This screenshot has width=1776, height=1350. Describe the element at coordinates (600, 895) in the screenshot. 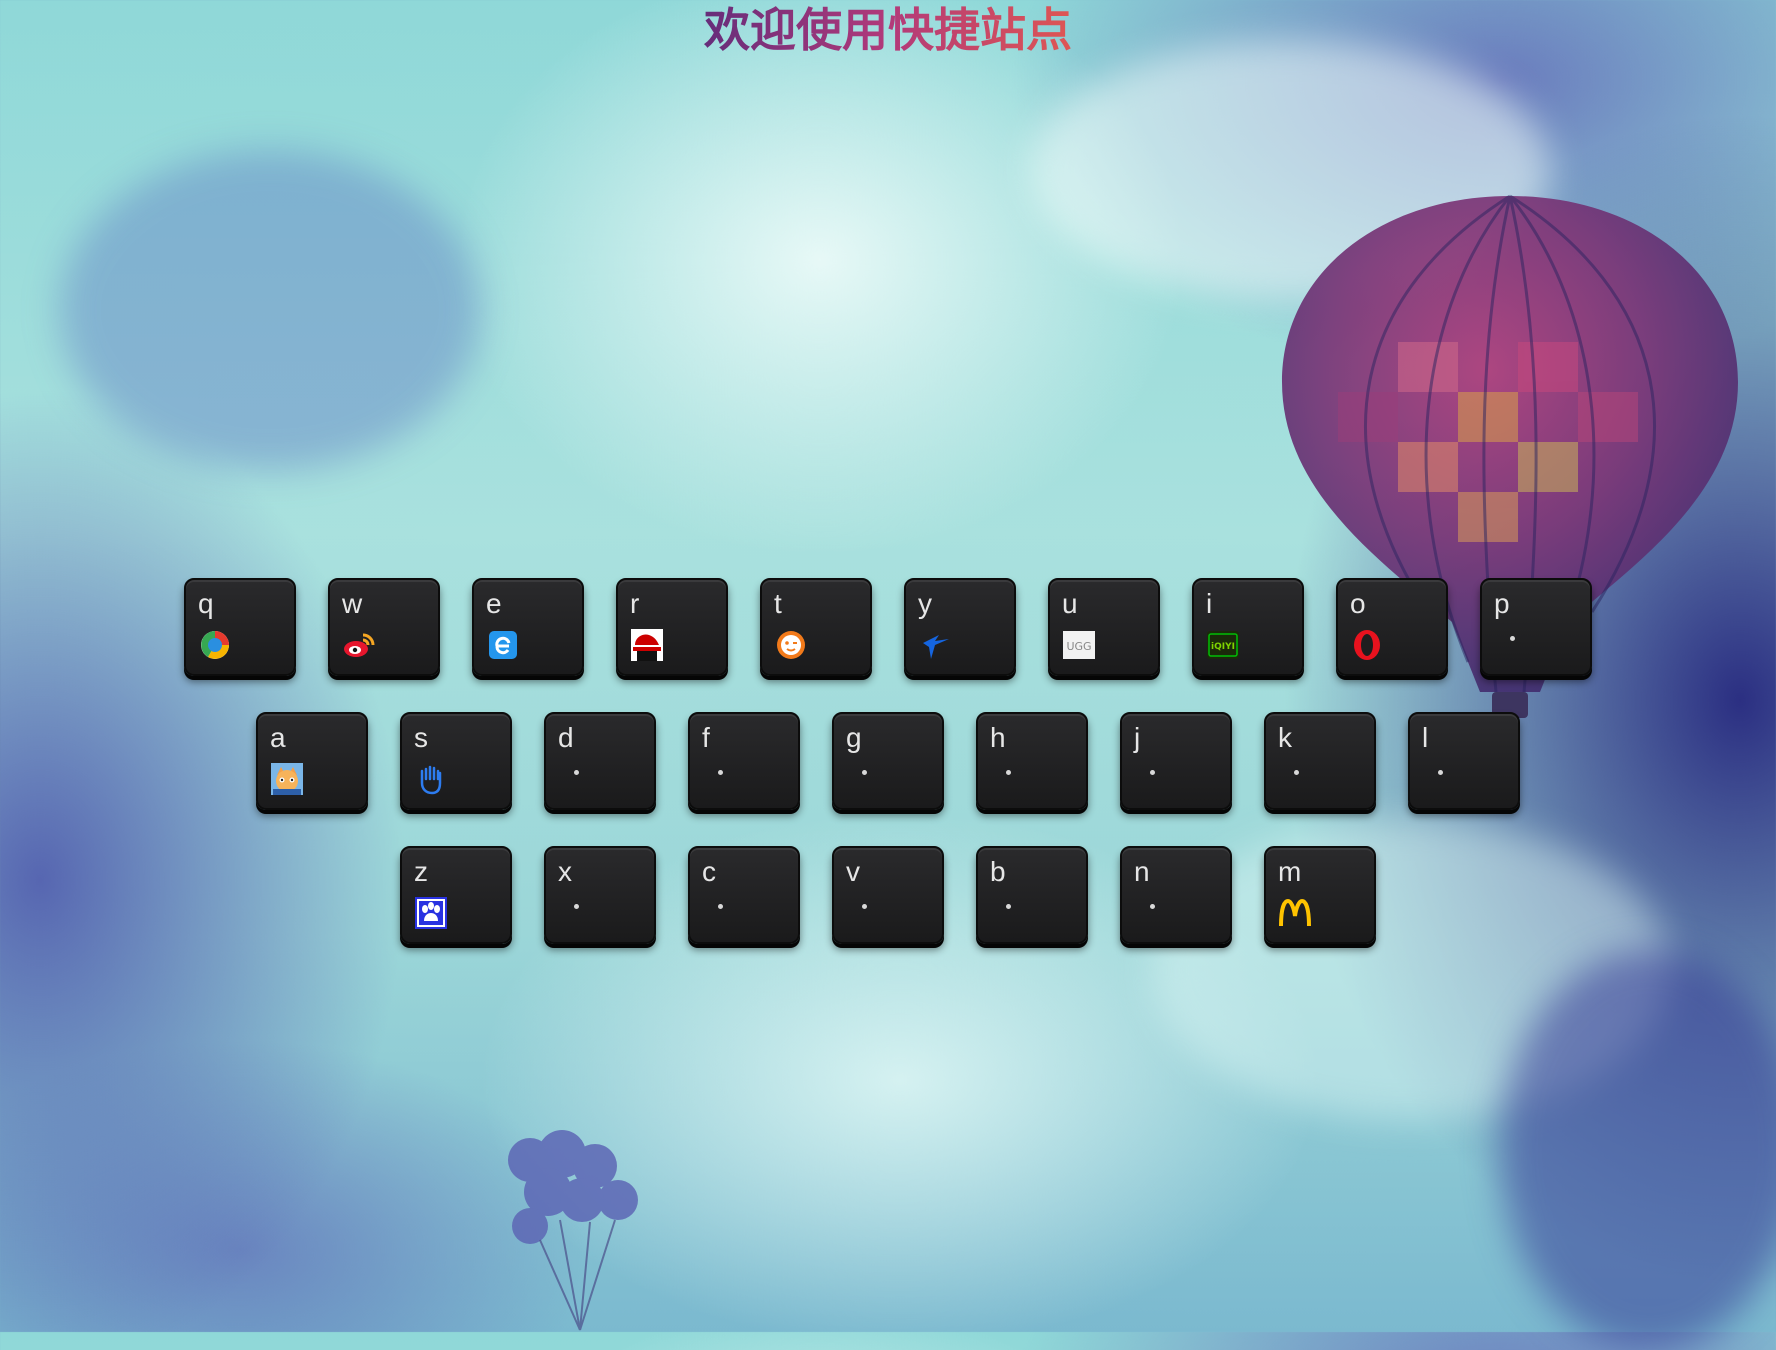

I see `key-x: x` at that location.